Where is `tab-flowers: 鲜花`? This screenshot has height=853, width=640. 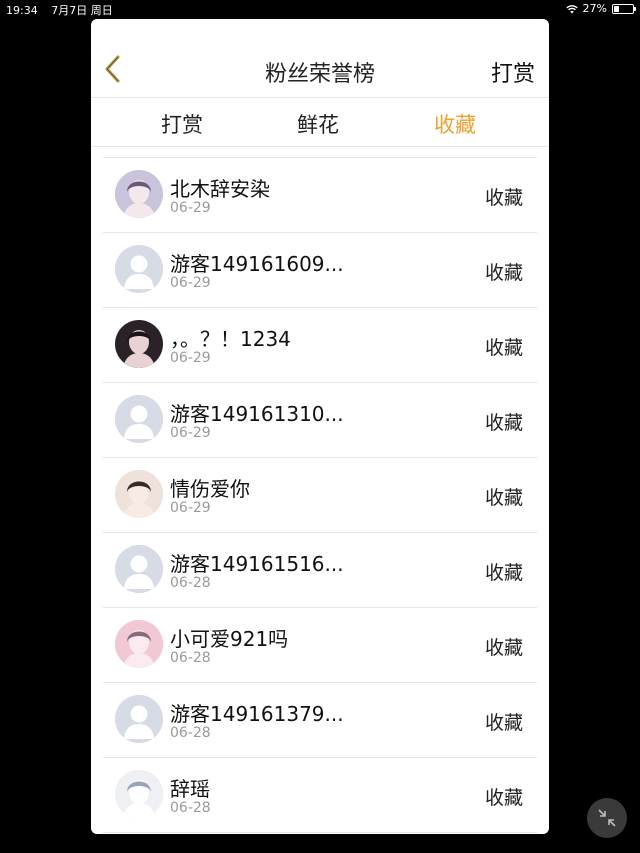
tab-flowers: 鲜花 is located at coordinates (318, 124).